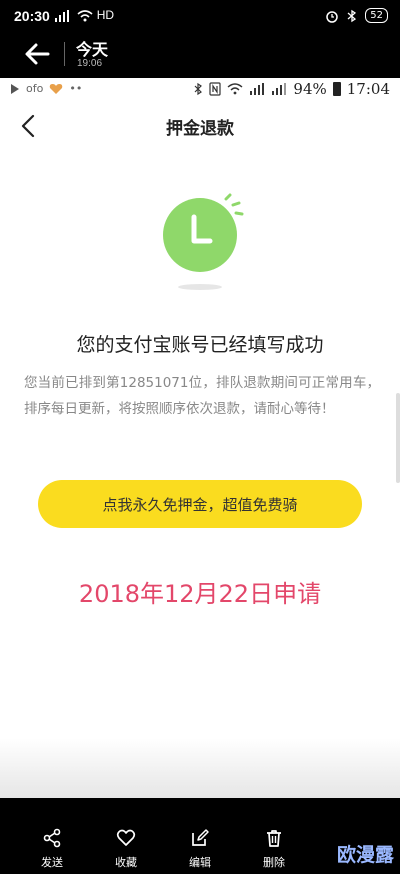 The width and height of the screenshot is (400, 874). What do you see at coordinates (32, 16) in the screenshot?
I see `status-time: 20:30` at bounding box center [32, 16].